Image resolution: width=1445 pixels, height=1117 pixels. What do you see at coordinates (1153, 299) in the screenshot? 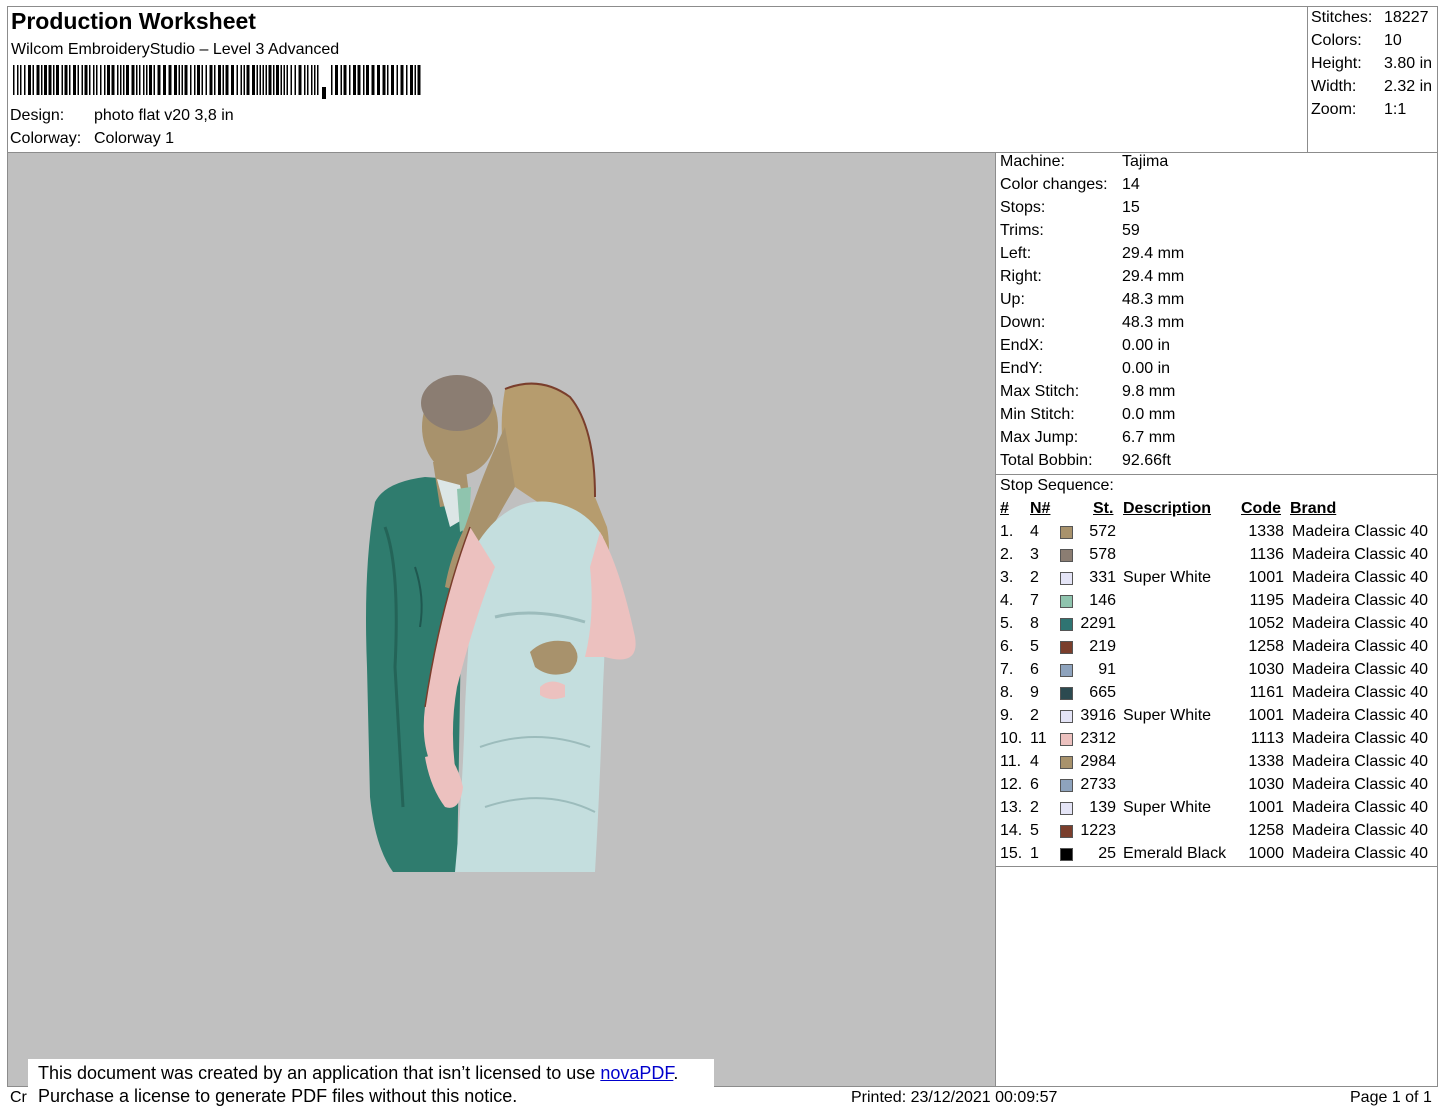
I see `detail-value: 48.3 mm` at bounding box center [1153, 299].